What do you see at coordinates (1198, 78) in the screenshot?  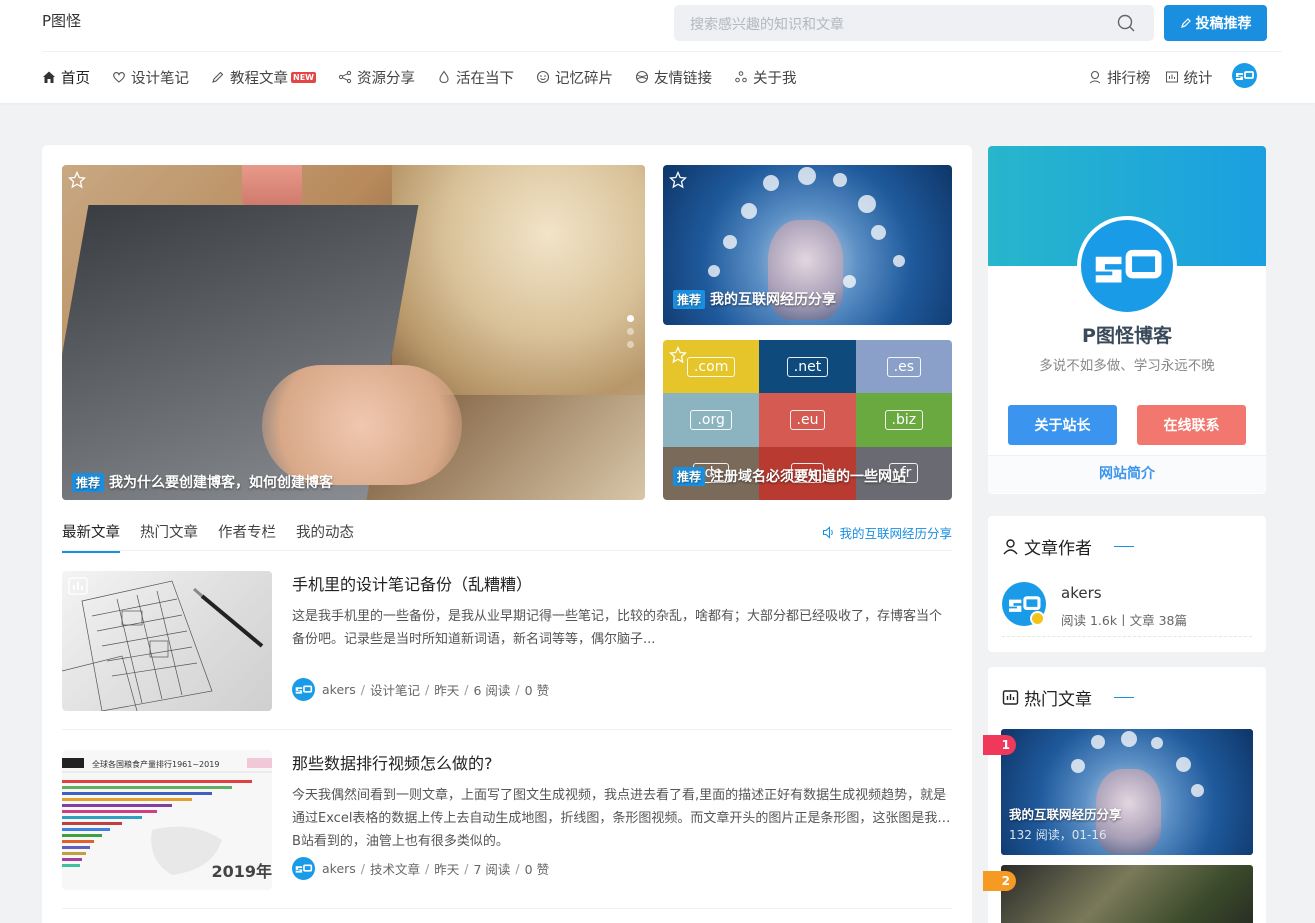 I see `nav-label: 统计` at bounding box center [1198, 78].